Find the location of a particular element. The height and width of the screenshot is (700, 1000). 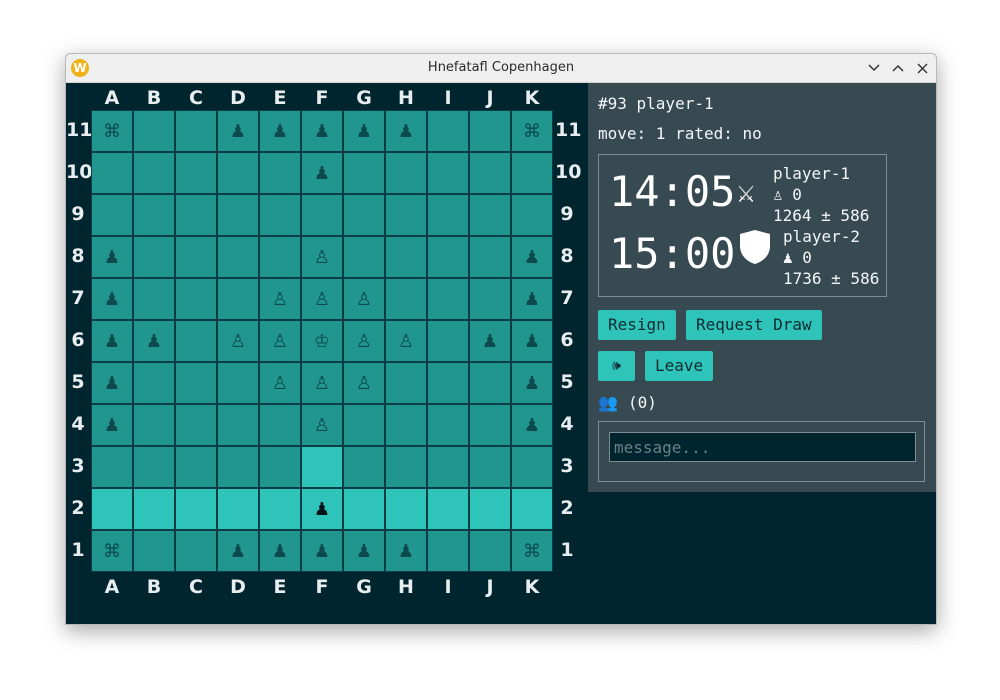

leave-button: Leave is located at coordinates (679, 366).